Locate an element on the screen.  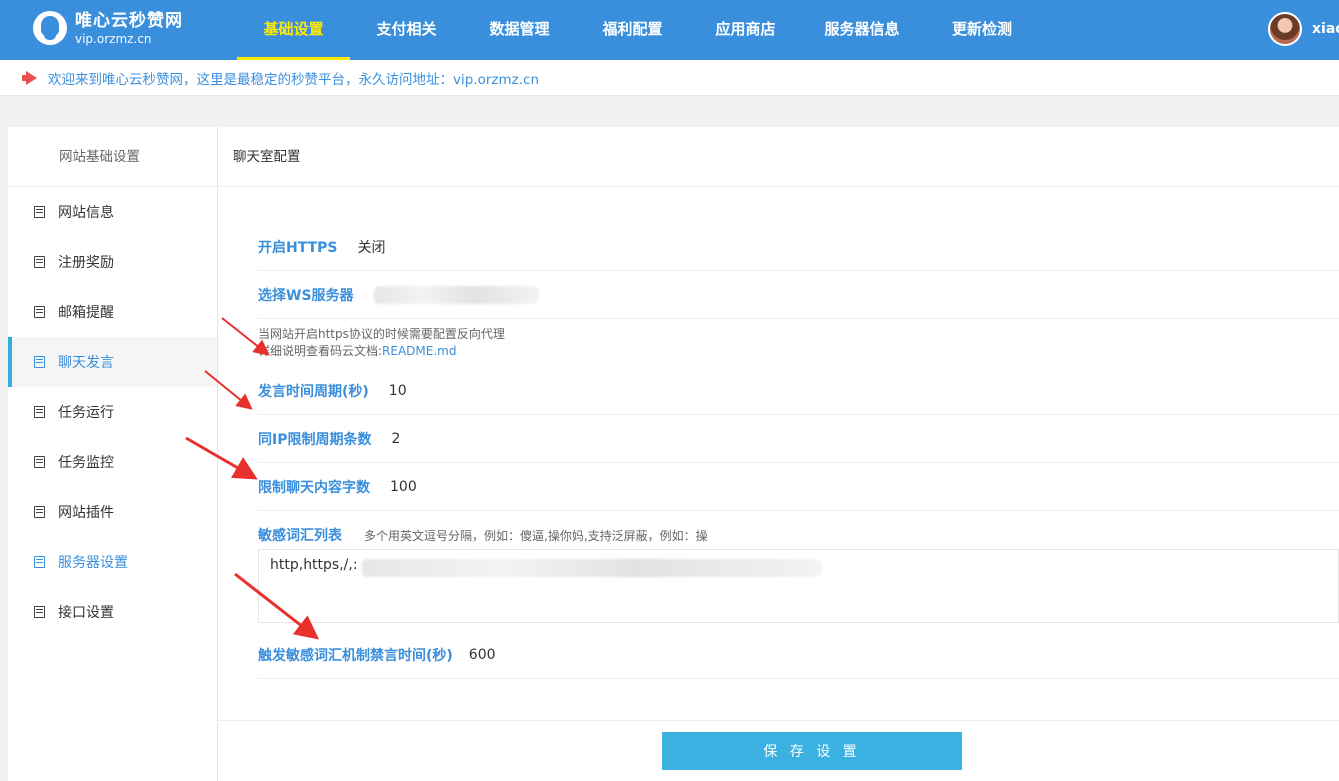
readme-link: README.md is located at coordinates (419, 351).